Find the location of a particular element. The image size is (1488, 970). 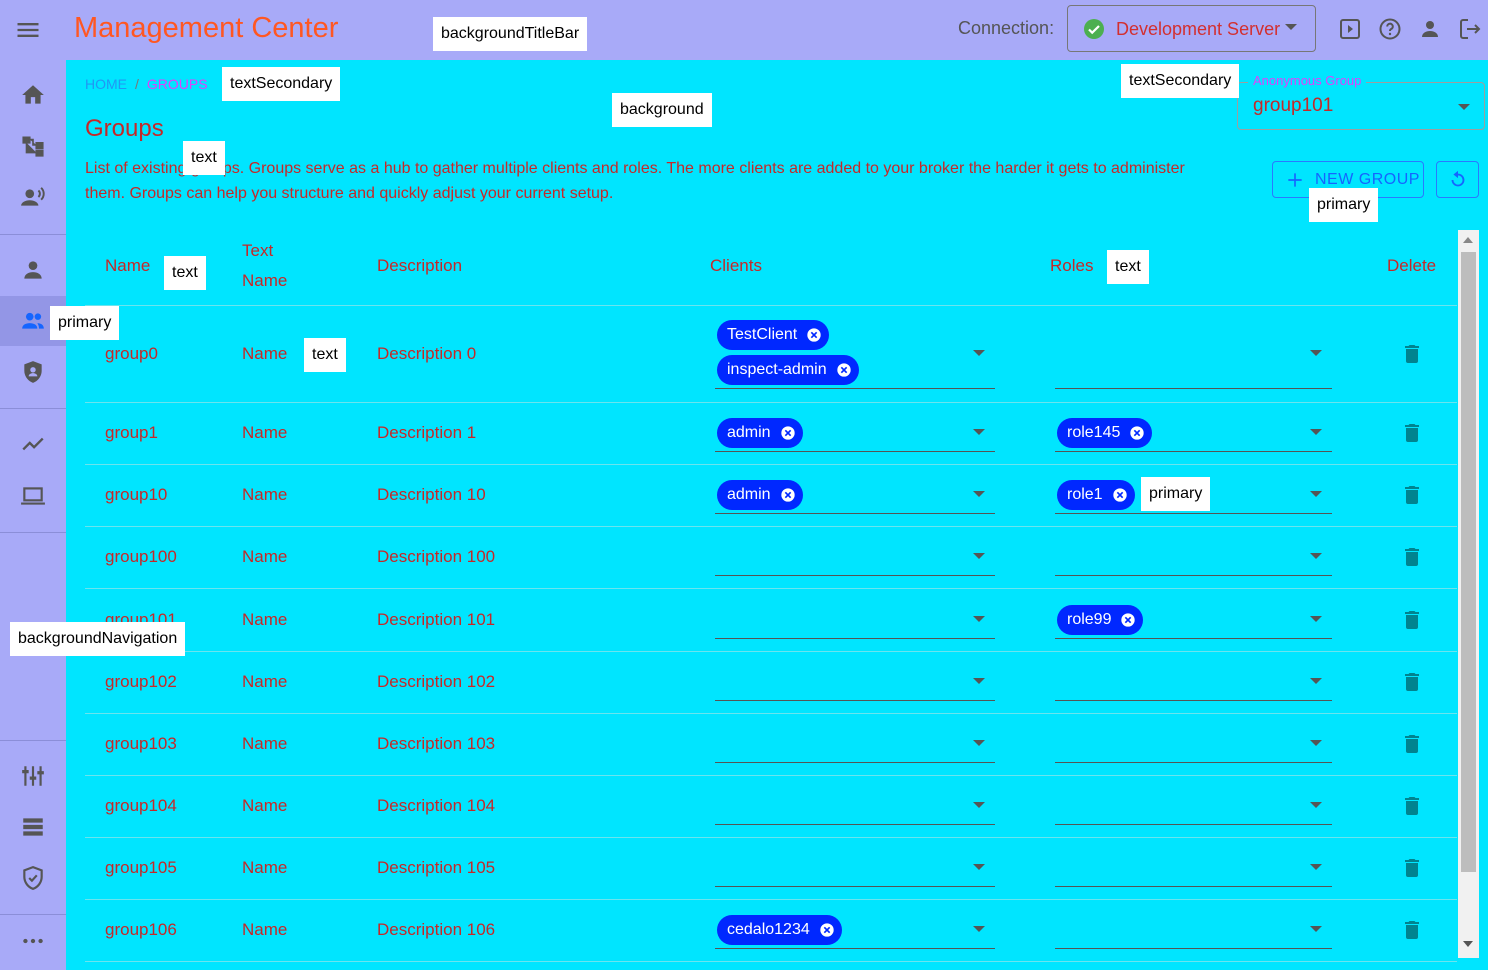

client-chip-label: admin is located at coordinates (749, 494).